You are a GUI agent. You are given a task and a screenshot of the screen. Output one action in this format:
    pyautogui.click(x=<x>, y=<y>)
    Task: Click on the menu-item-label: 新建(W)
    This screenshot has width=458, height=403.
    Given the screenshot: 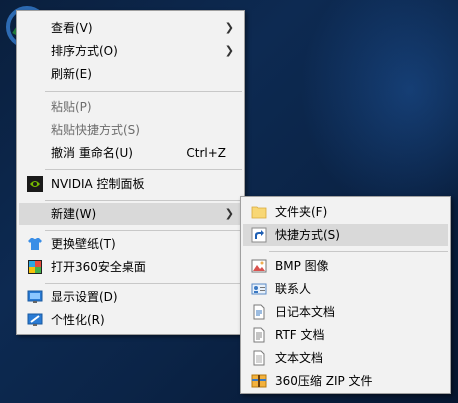 What is the action you would take?
    pyautogui.click(x=74, y=214)
    